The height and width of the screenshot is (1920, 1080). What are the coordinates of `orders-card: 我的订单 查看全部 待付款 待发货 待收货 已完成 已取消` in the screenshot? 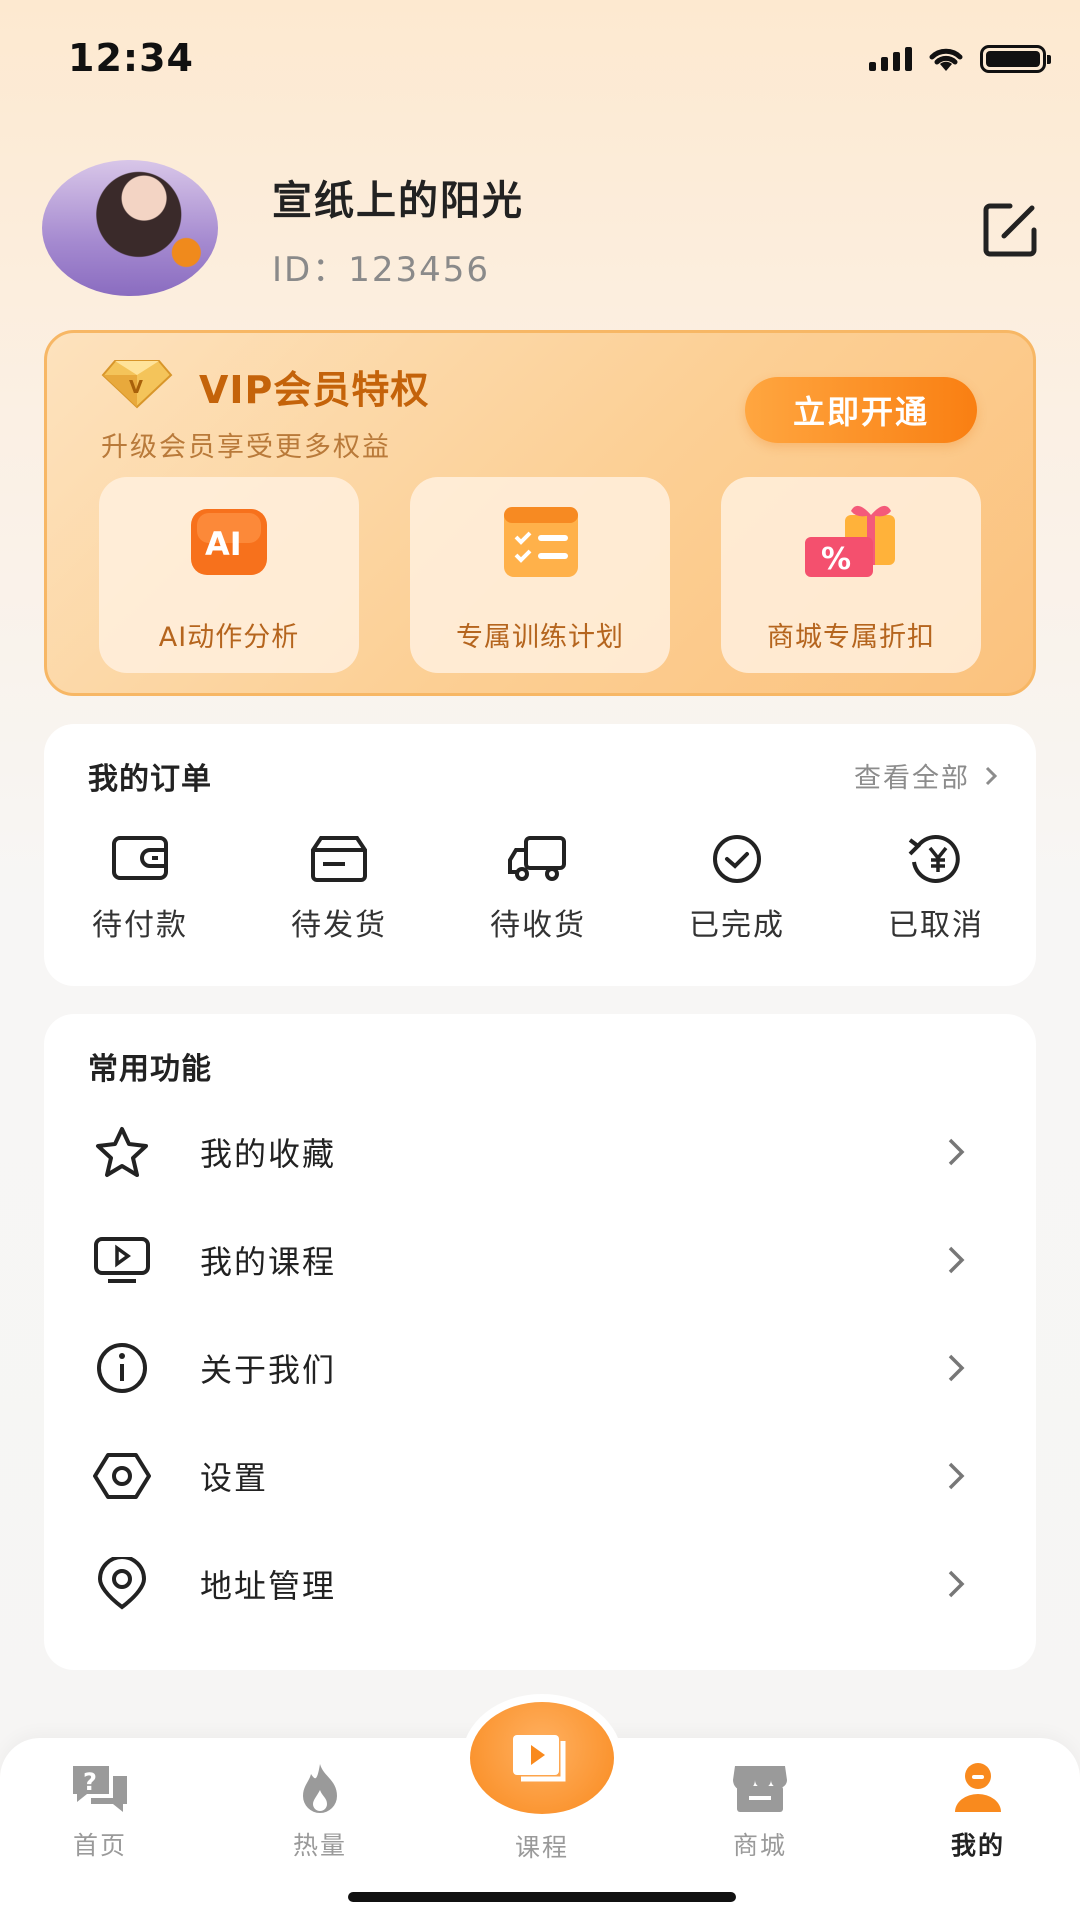 It's located at (540, 855).